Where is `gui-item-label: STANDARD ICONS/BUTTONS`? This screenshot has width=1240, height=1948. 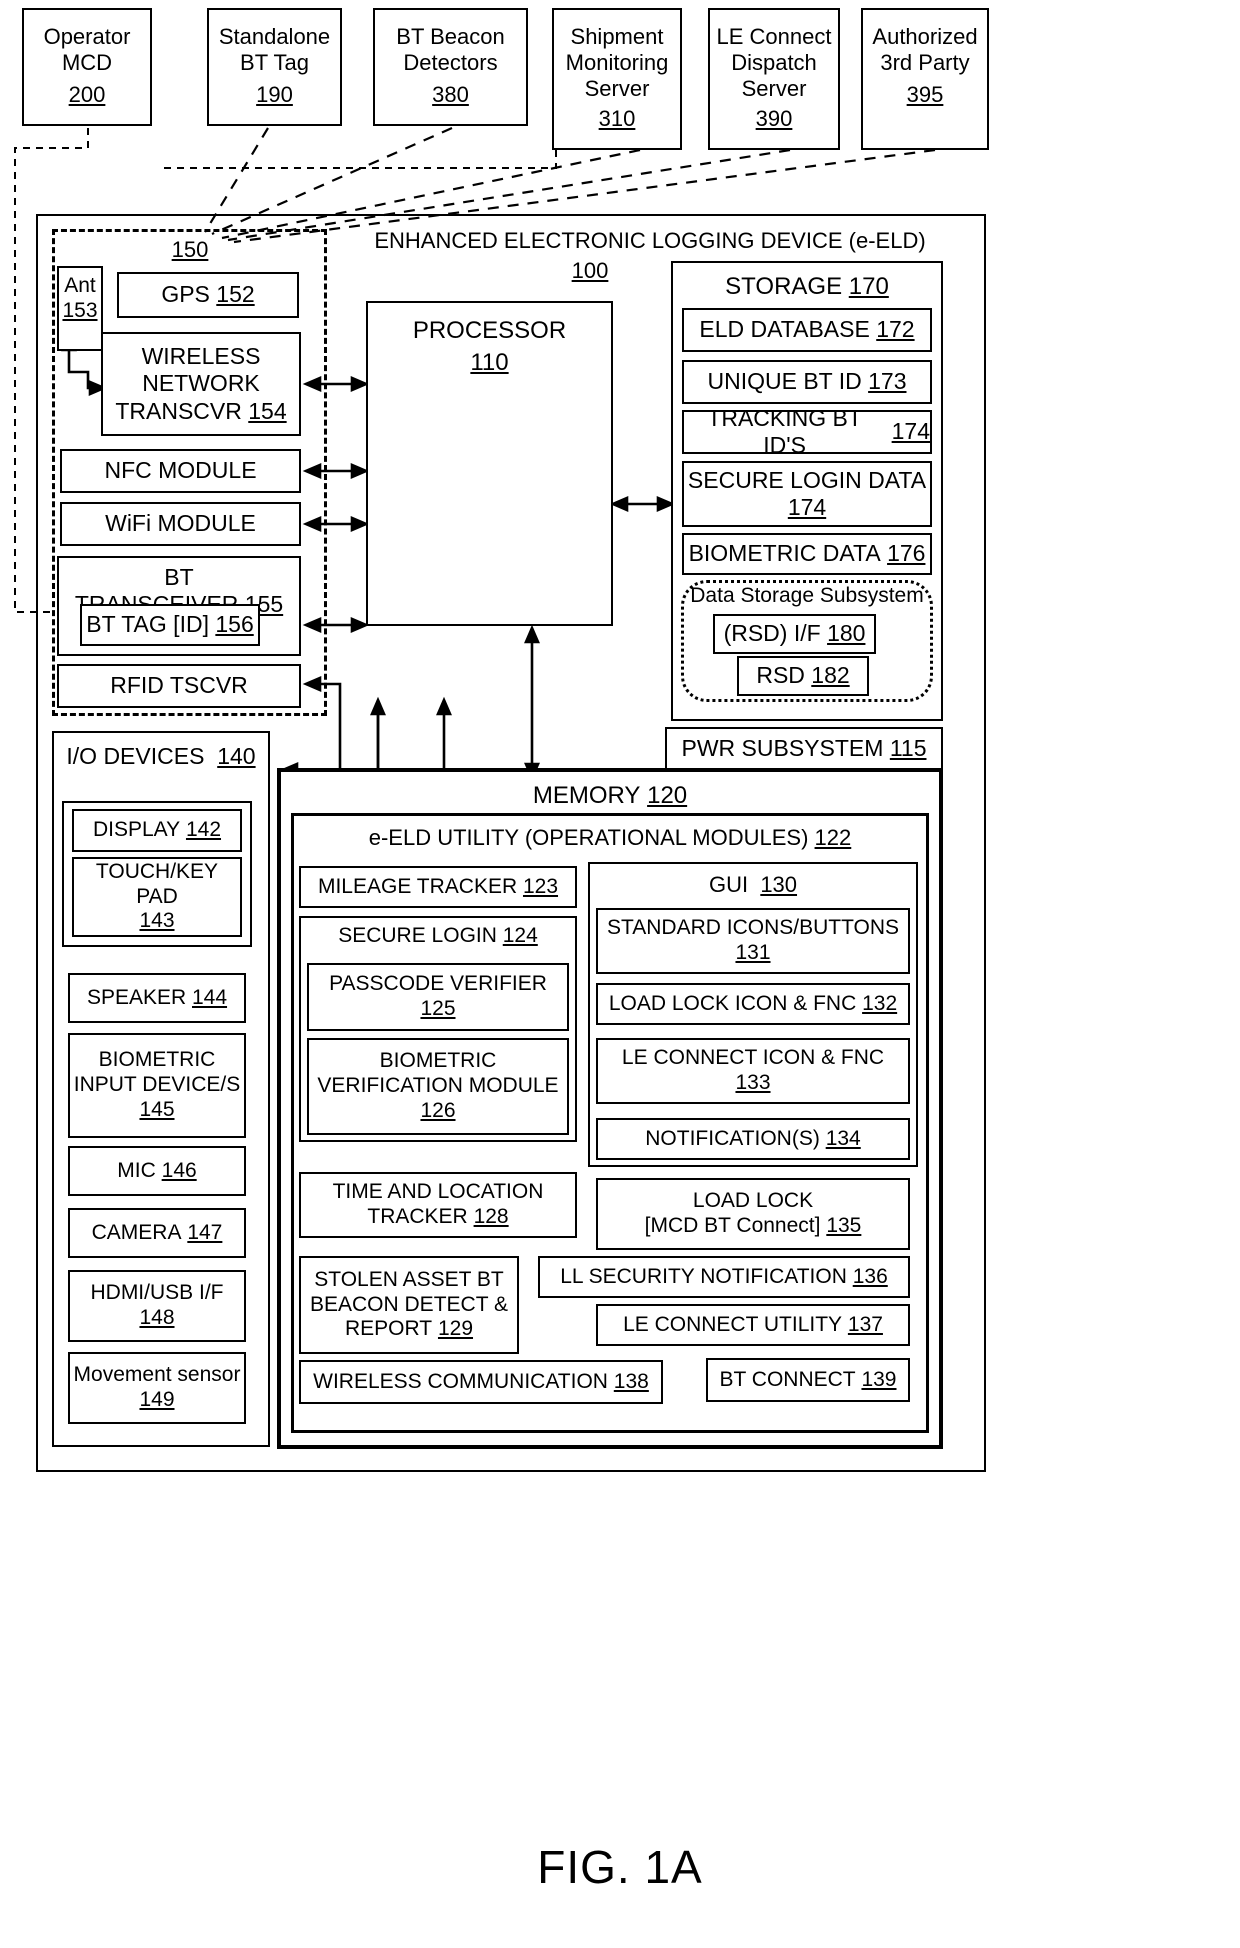
gui-item-label: STANDARD ICONS/BUTTONS is located at coordinates (753, 928).